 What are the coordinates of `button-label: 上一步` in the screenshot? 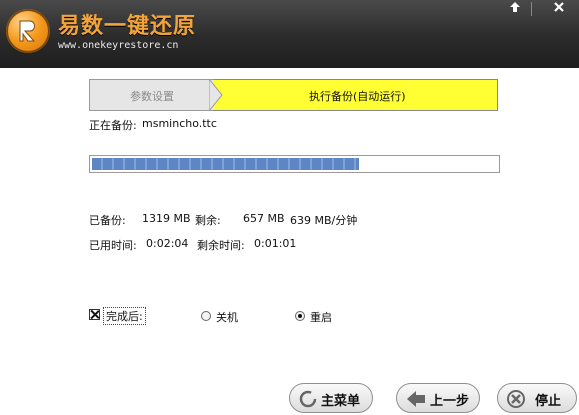 It's located at (450, 401).